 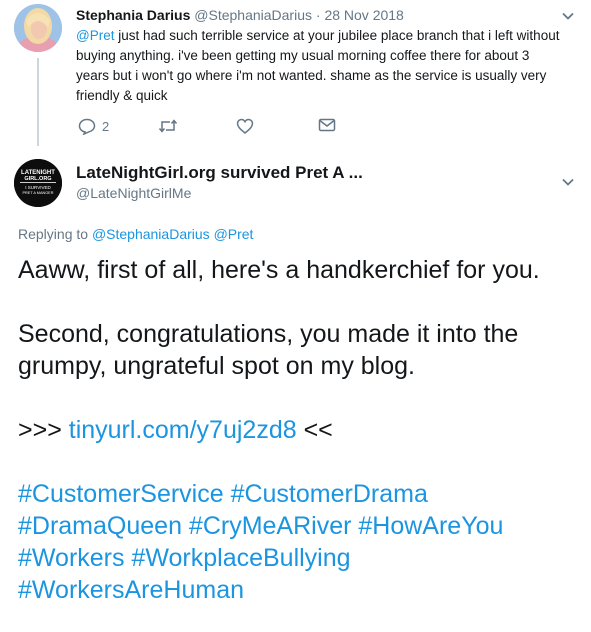 I want to click on message-icon, so click(x=327, y=125).